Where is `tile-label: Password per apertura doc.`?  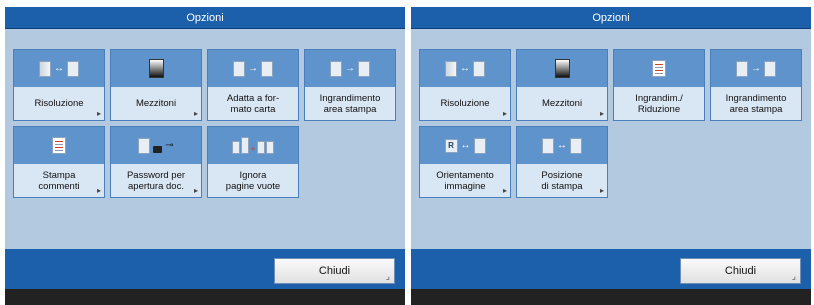
tile-label: Password per apertura doc. is located at coordinates (156, 180).